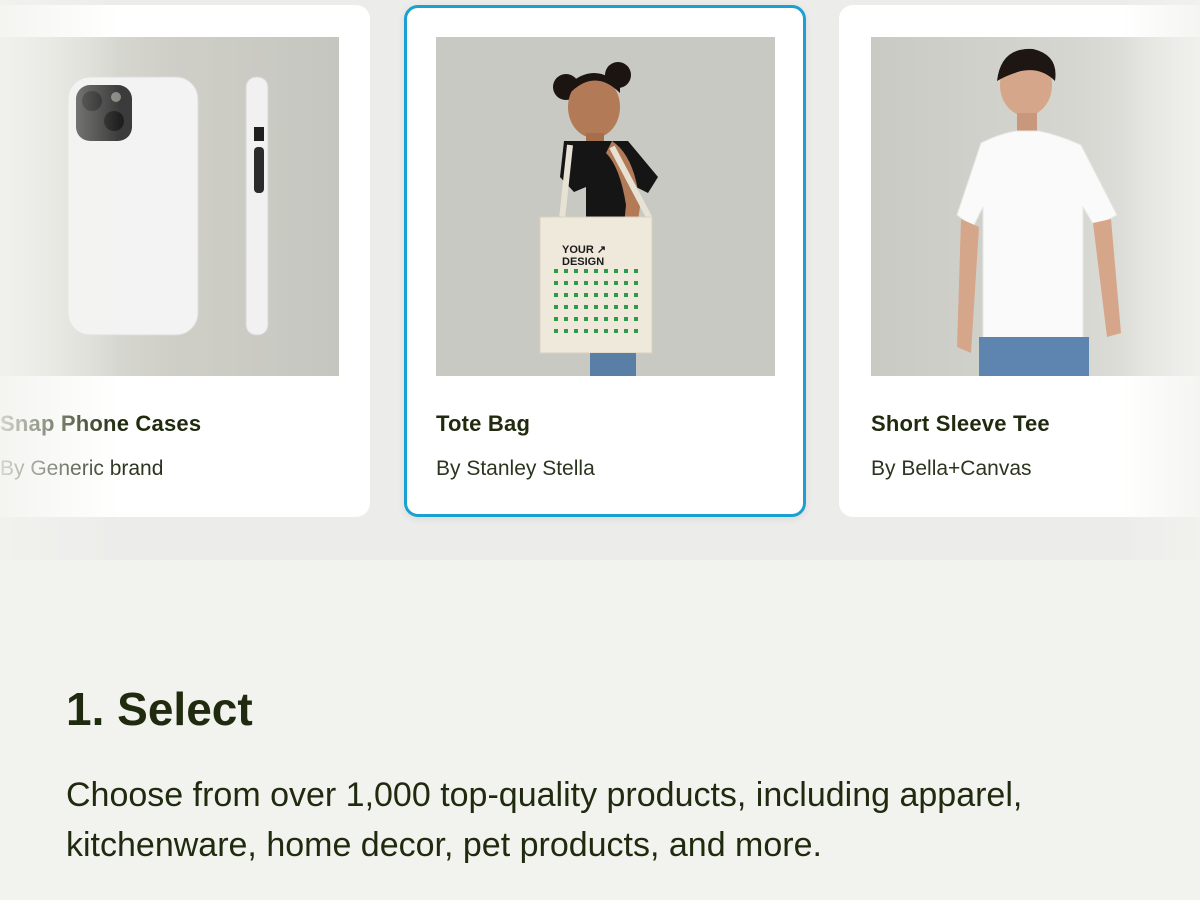 The image size is (1200, 900). Describe the element at coordinates (169, 206) in the screenshot. I see `phone-case-image` at that location.